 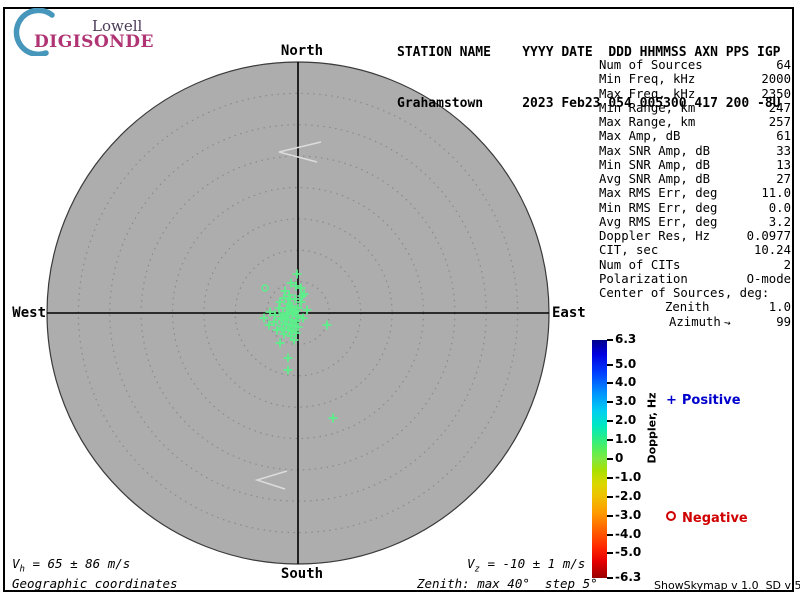 I want to click on stat-label: Num of Sources, so click(x=651, y=65).